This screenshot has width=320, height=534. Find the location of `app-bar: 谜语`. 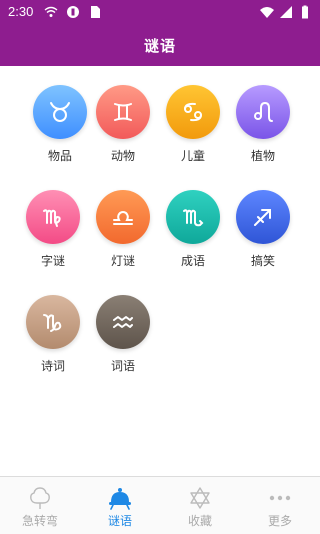

app-bar: 谜语 is located at coordinates (160, 45).